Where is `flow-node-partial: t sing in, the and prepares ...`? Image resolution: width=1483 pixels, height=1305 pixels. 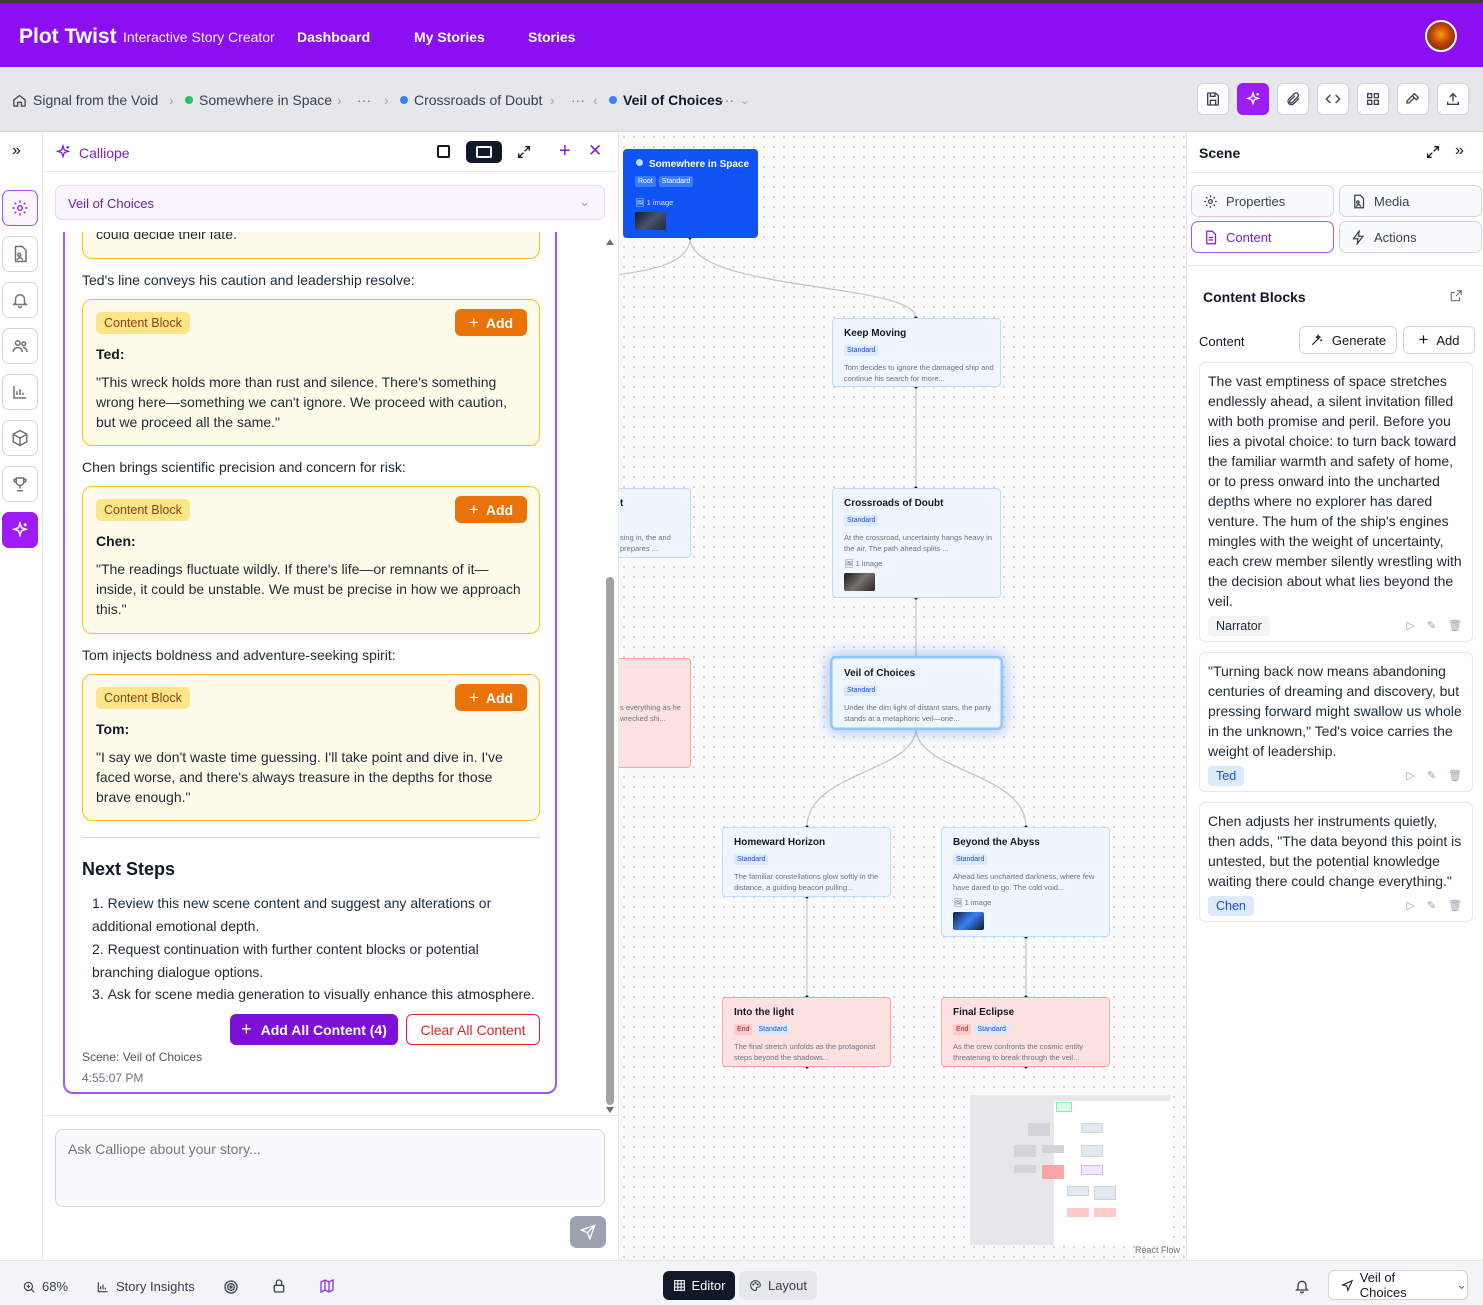 flow-node-partial: t sing in, the and prepares ... is located at coordinates (655, 523).